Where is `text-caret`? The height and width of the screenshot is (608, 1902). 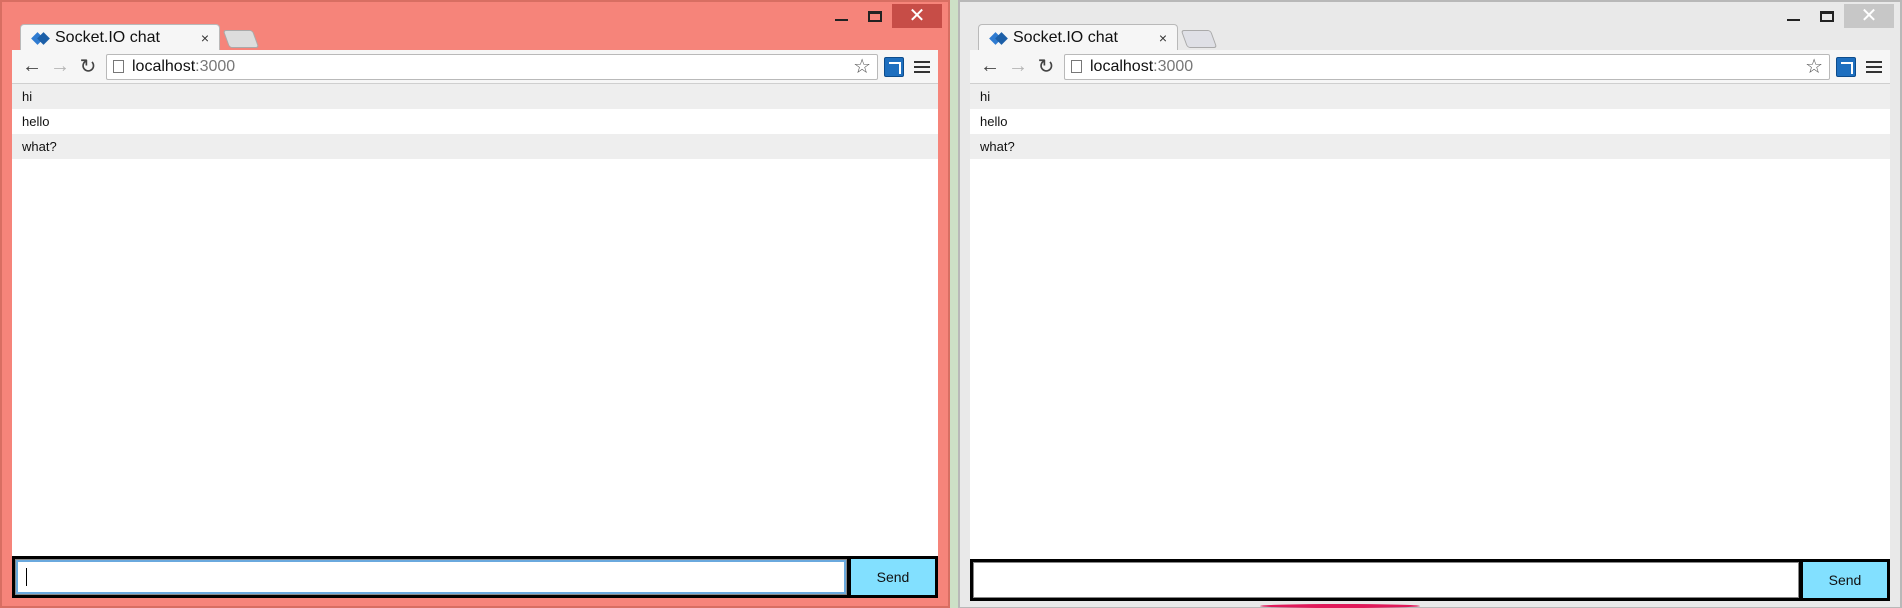 text-caret is located at coordinates (26, 577).